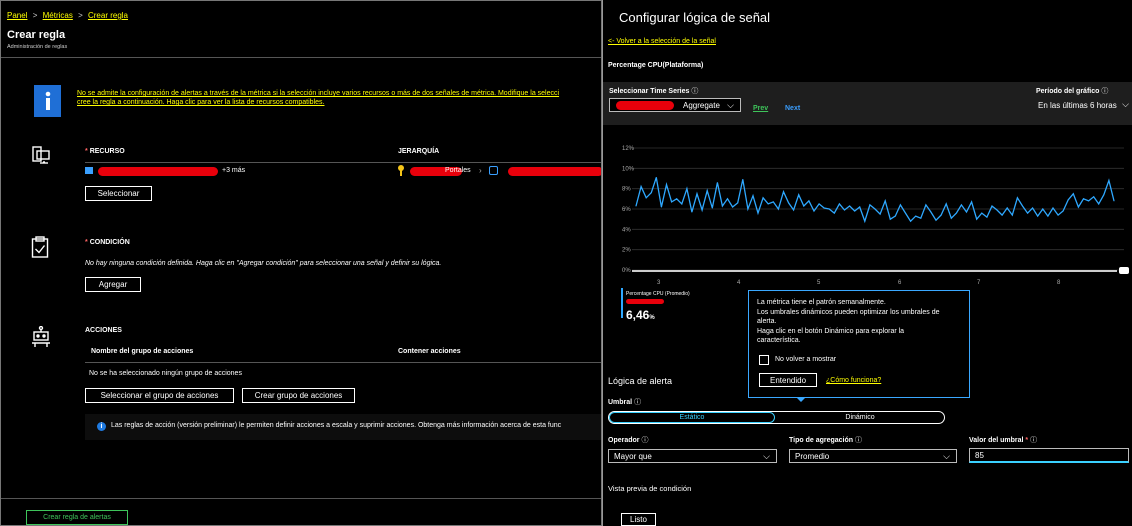 Image resolution: width=1132 pixels, height=526 pixels. I want to click on threshold-value-input: 85, so click(1049, 455).